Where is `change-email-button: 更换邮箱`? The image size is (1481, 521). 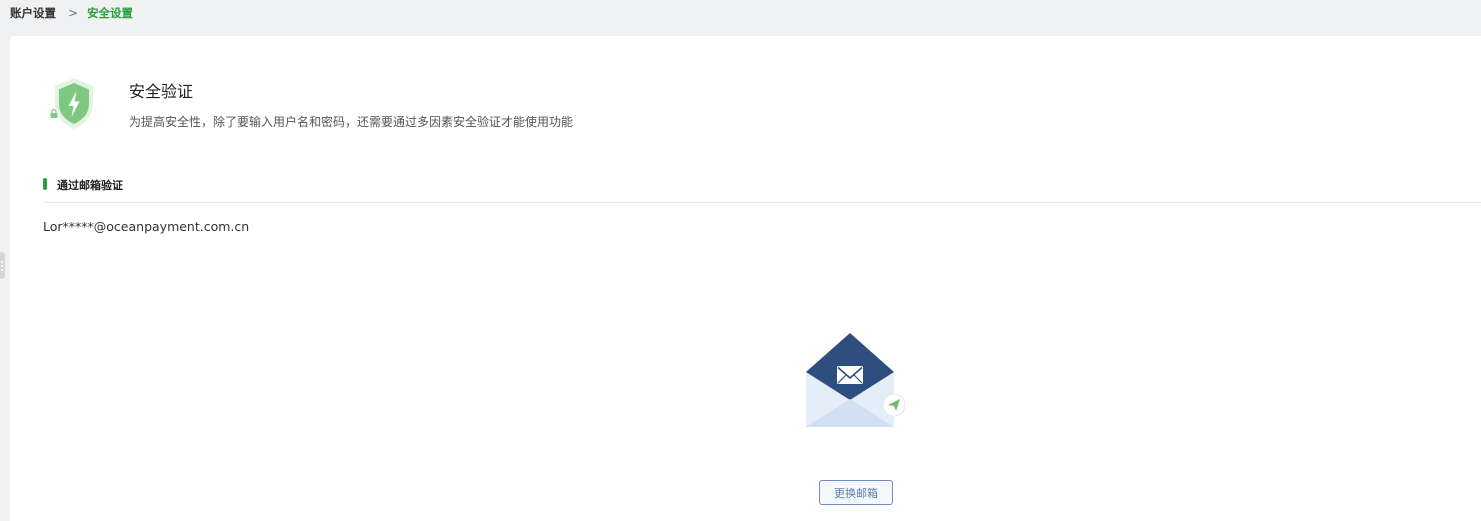
change-email-button: 更换邮箱 is located at coordinates (856, 492).